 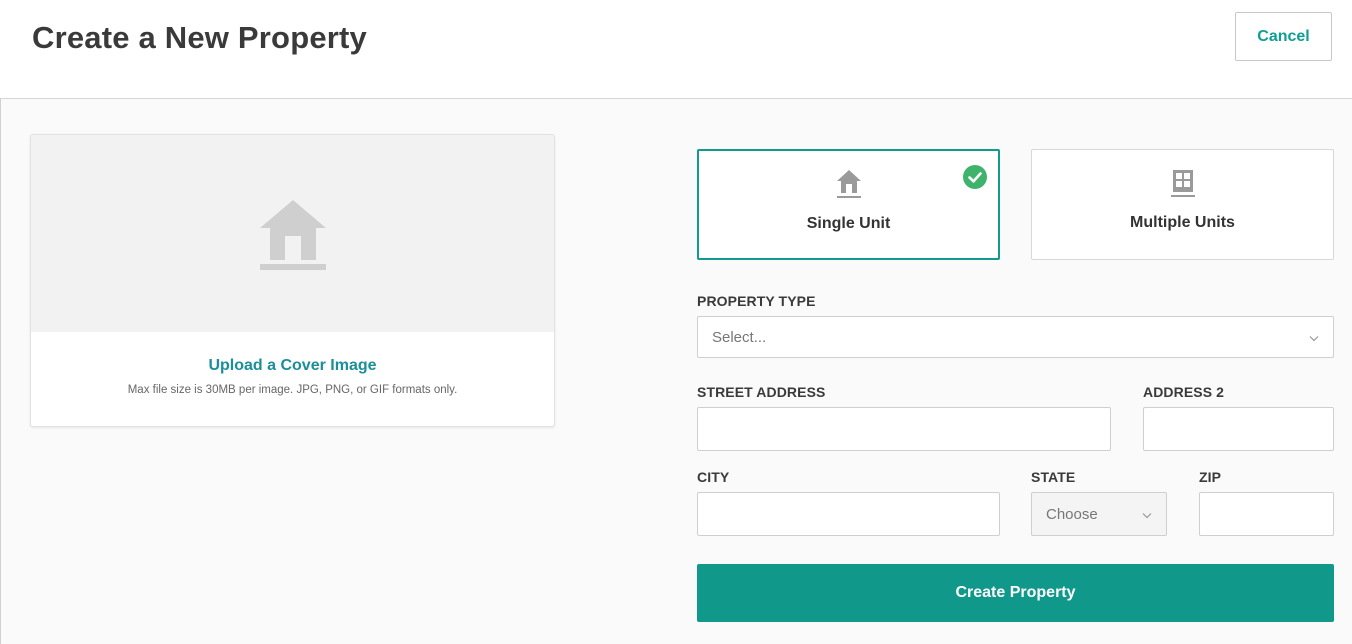 What do you see at coordinates (1183, 185) in the screenshot?
I see `building-icon` at bounding box center [1183, 185].